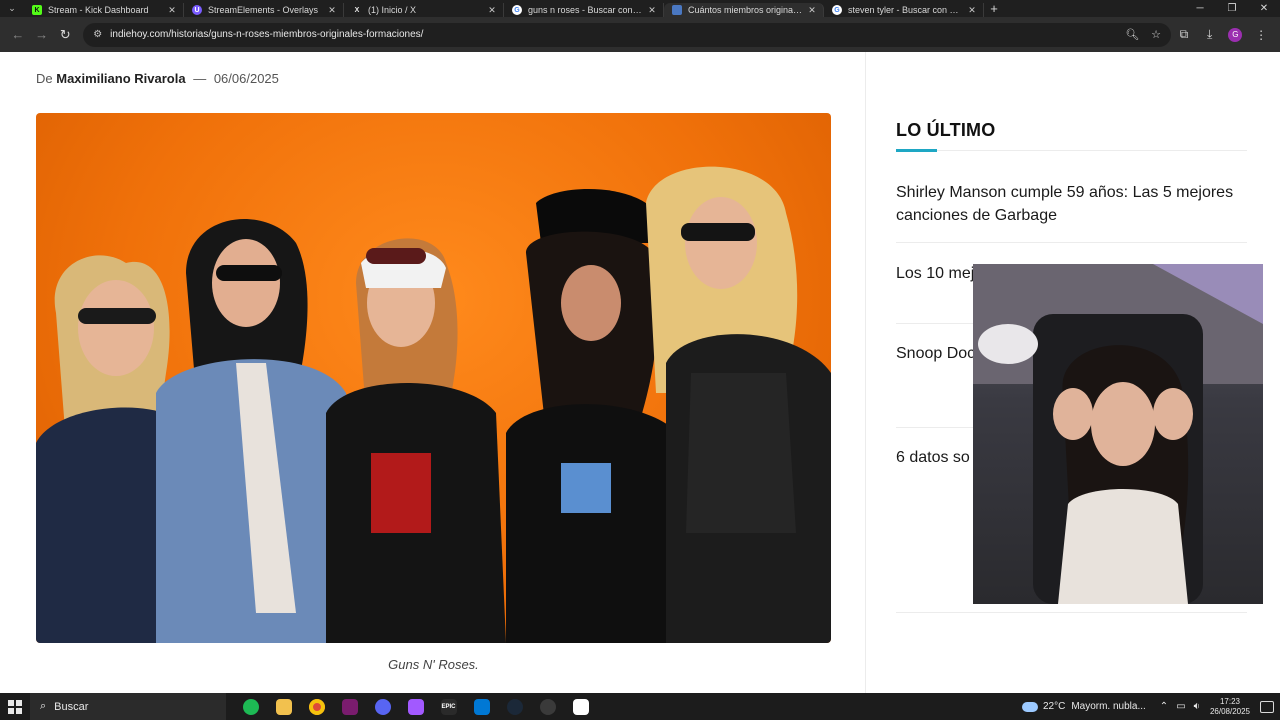  I want to click on column-divider, so click(865, 372).